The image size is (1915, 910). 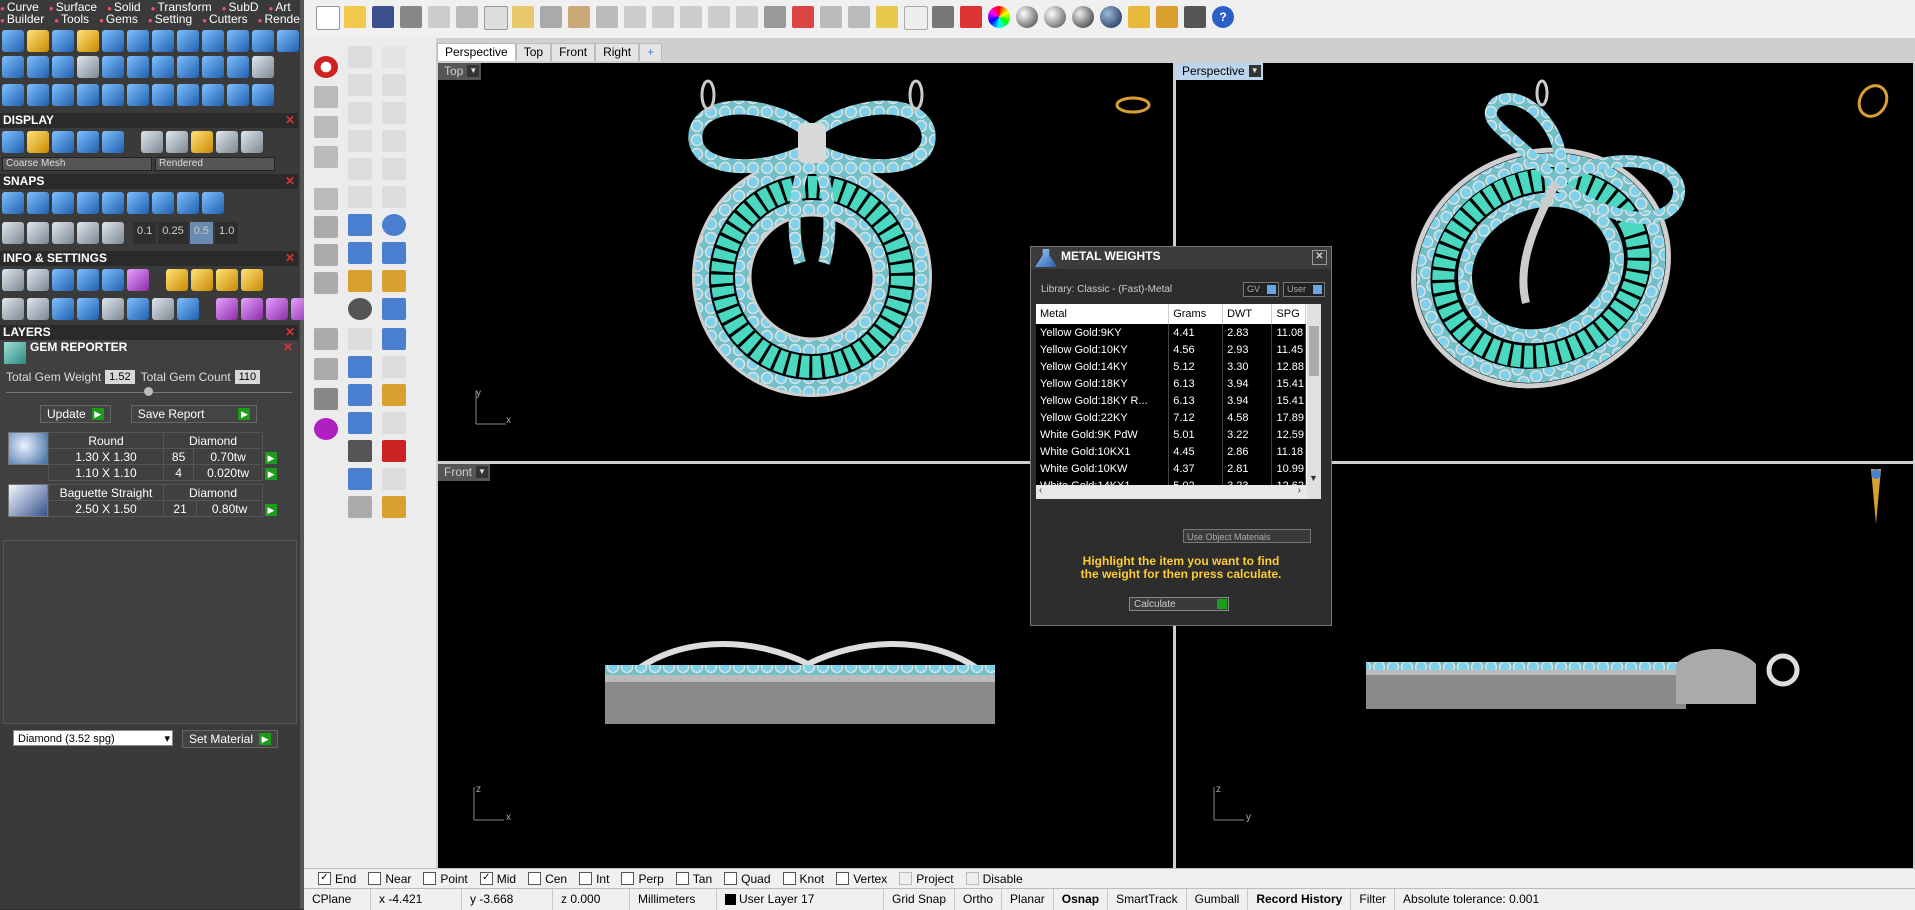 I want to click on menu-gems: Gems, so click(x=118, y=19).